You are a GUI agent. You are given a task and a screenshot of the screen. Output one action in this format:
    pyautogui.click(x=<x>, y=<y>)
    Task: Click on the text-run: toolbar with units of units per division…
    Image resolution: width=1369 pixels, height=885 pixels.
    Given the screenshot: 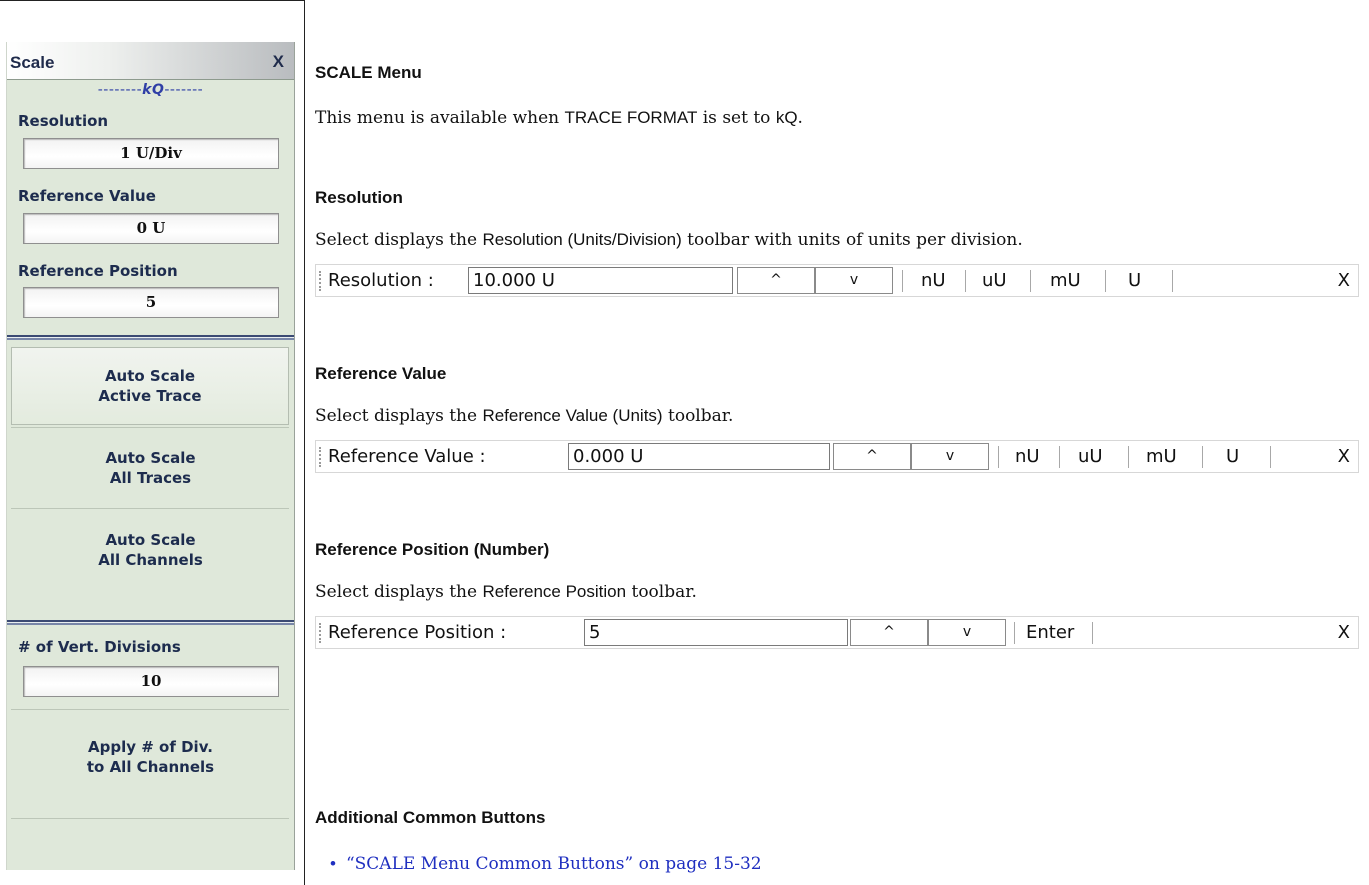 What is the action you would take?
    pyautogui.click(x=852, y=240)
    